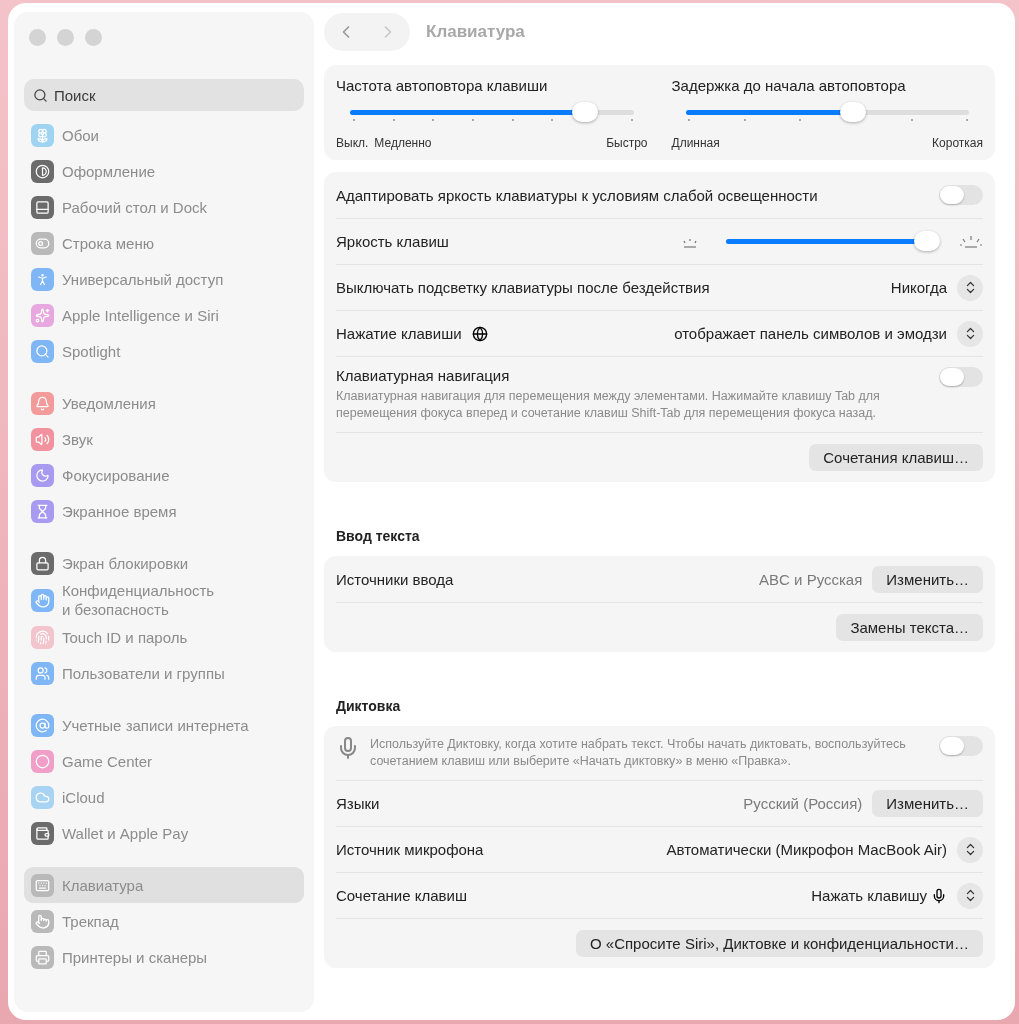 This screenshot has height=1024, width=1019. I want to click on setting-label: Сочетание клавиш, so click(401, 895).